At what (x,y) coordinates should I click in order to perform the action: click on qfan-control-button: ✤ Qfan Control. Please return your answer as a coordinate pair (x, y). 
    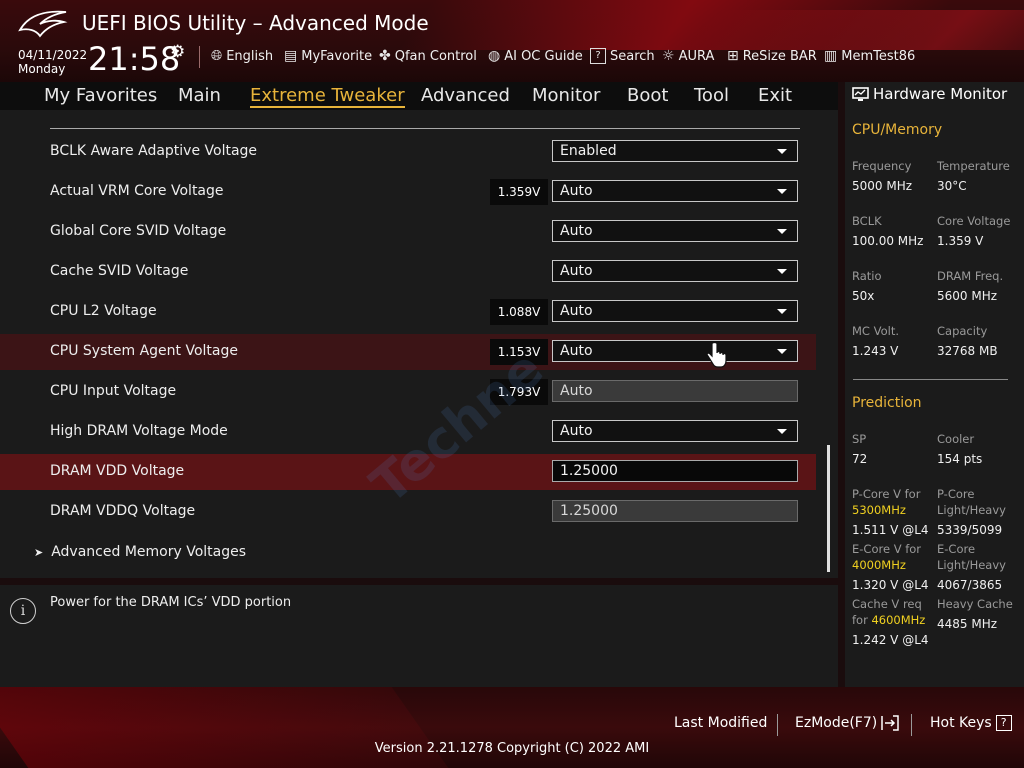
    Looking at the image, I should click on (428, 56).